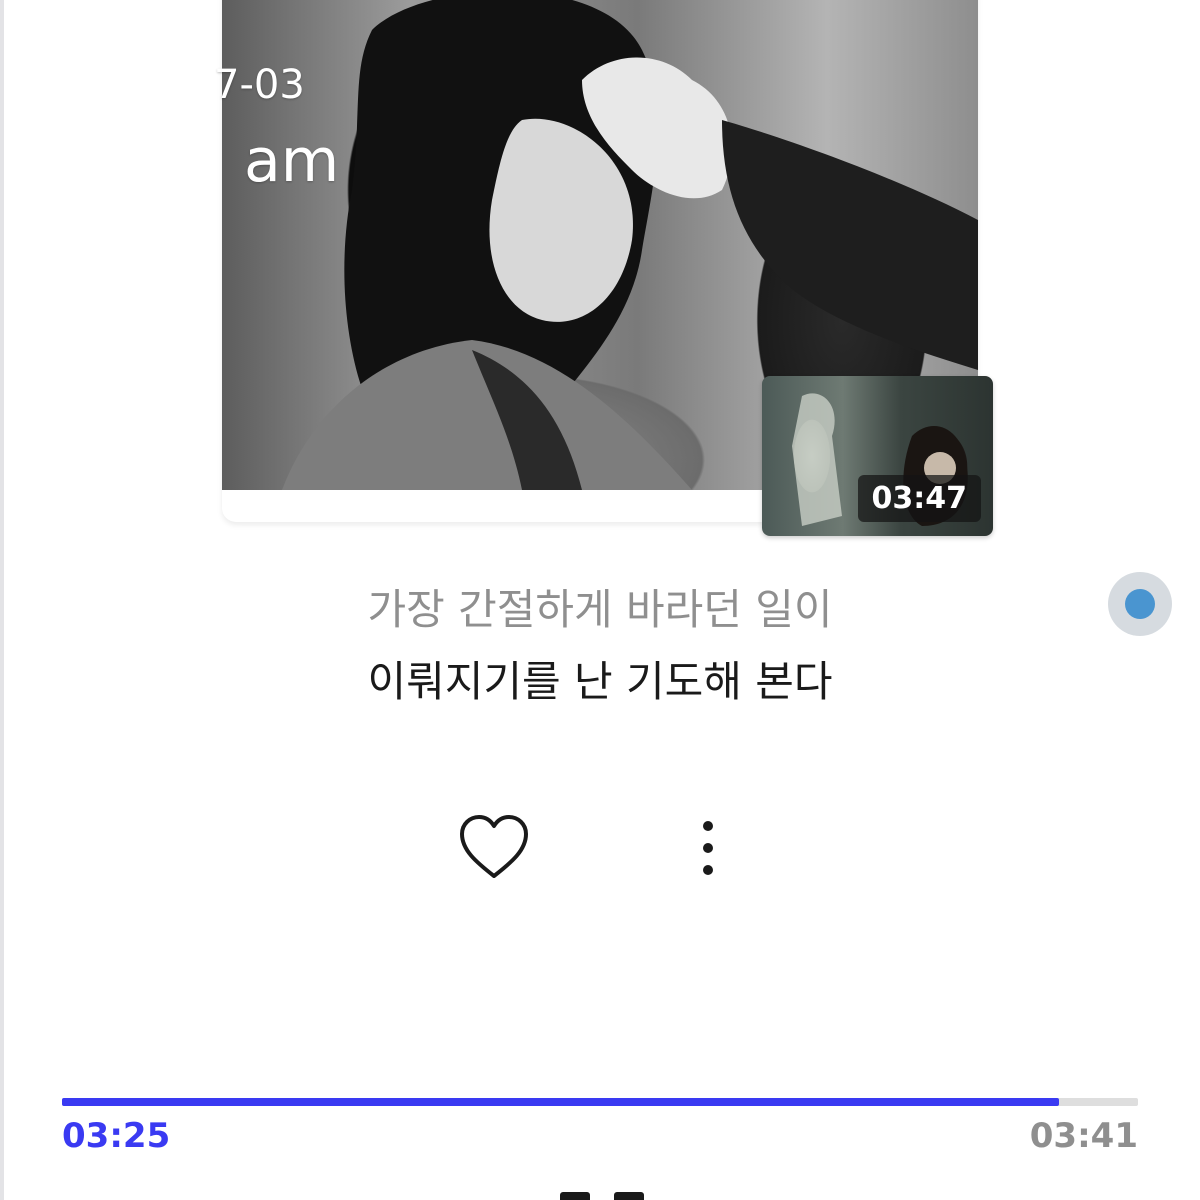  I want to click on floating-assistive-button, so click(1140, 604).